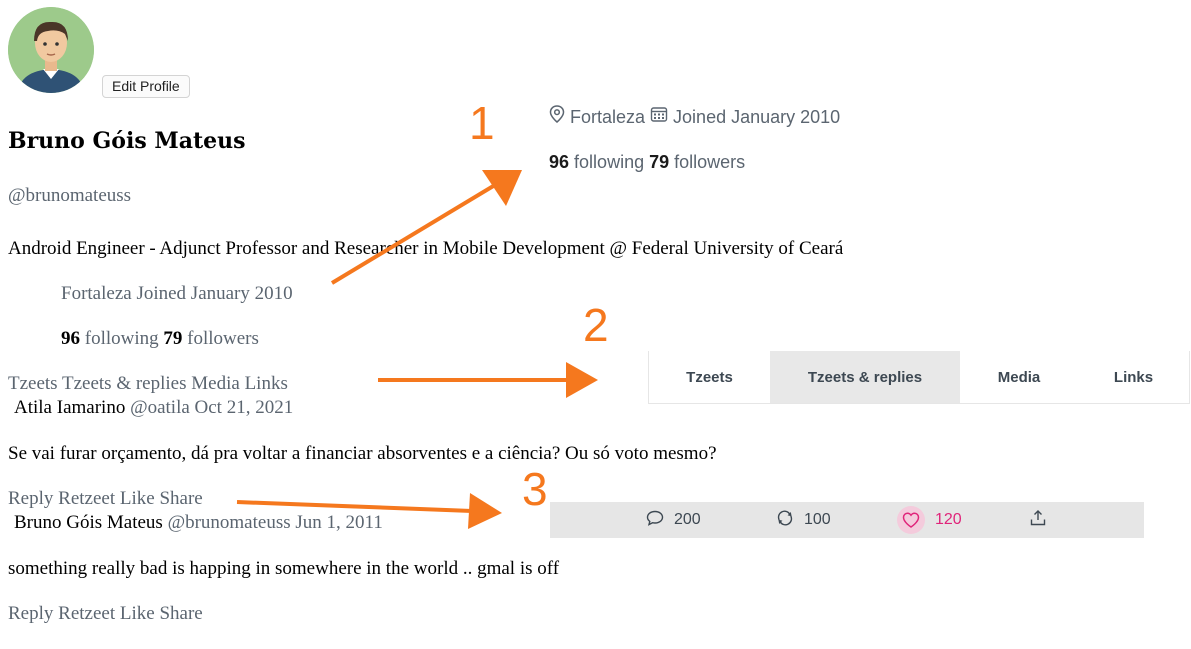 The height and width of the screenshot is (649, 1191). Describe the element at coordinates (609, 162) in the screenshot. I see `styled-following-label: following` at that location.